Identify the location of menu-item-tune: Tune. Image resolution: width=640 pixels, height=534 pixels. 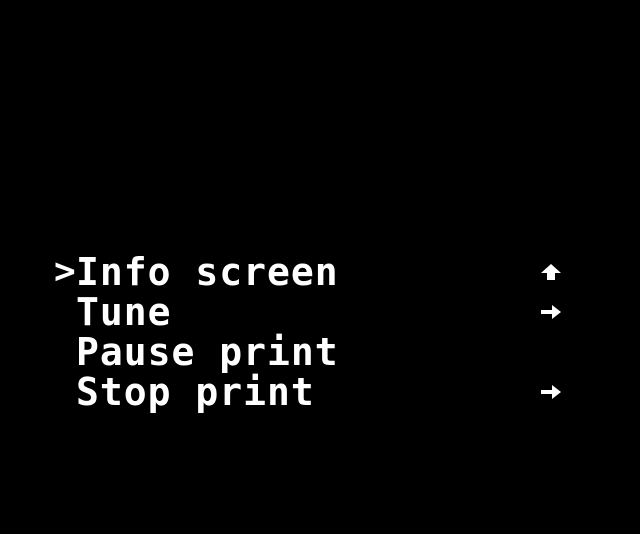
(317, 312).